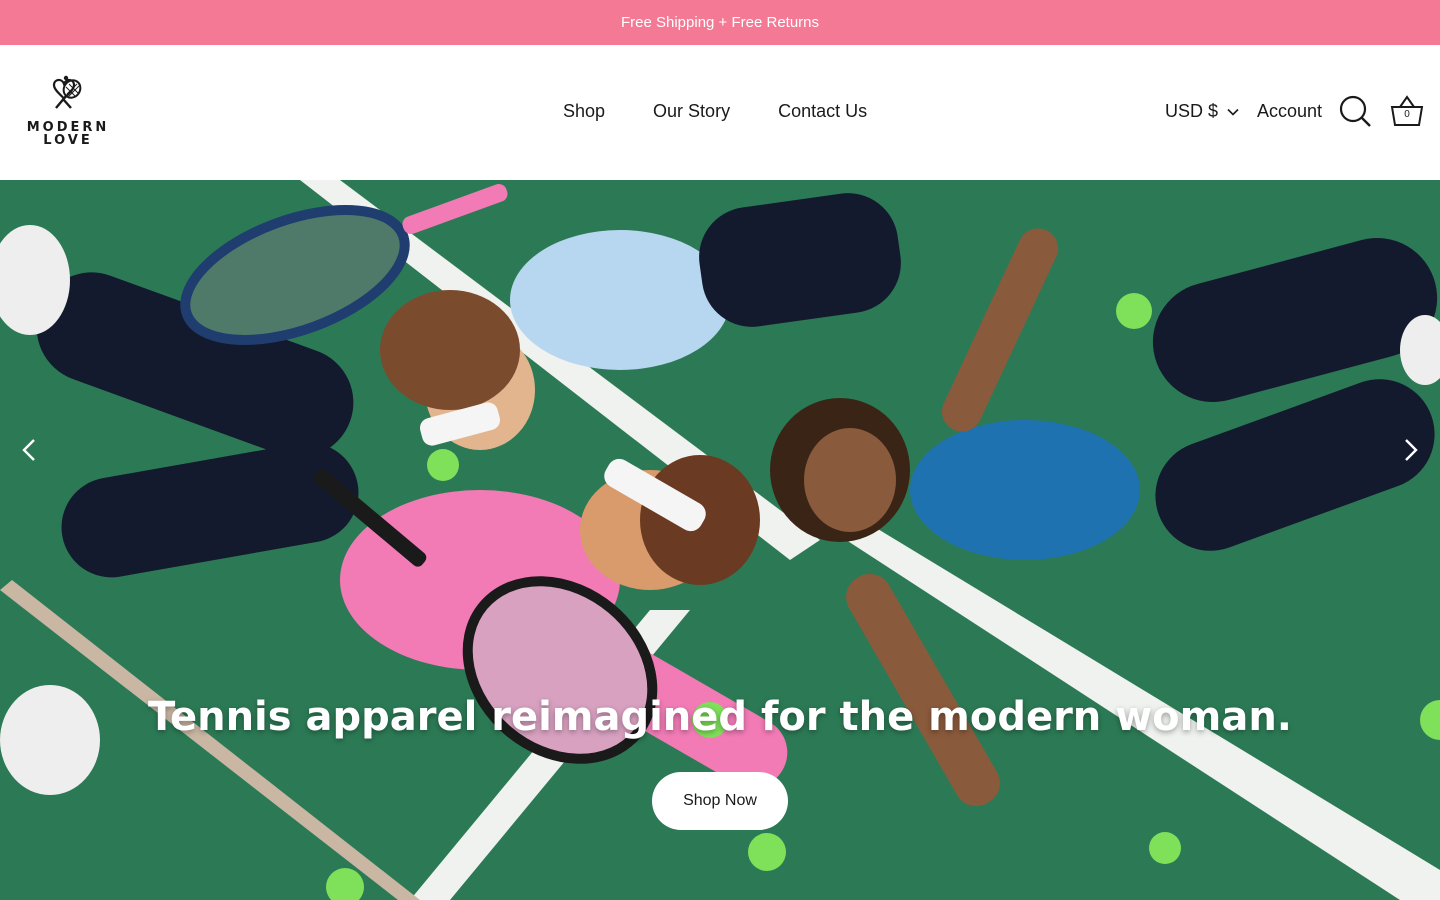  What do you see at coordinates (584, 111) in the screenshot?
I see `nav-item-shop: Shop` at bounding box center [584, 111].